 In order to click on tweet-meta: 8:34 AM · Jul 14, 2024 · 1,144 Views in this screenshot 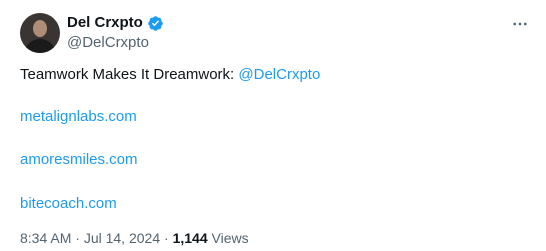, I will do `click(134, 238)`.